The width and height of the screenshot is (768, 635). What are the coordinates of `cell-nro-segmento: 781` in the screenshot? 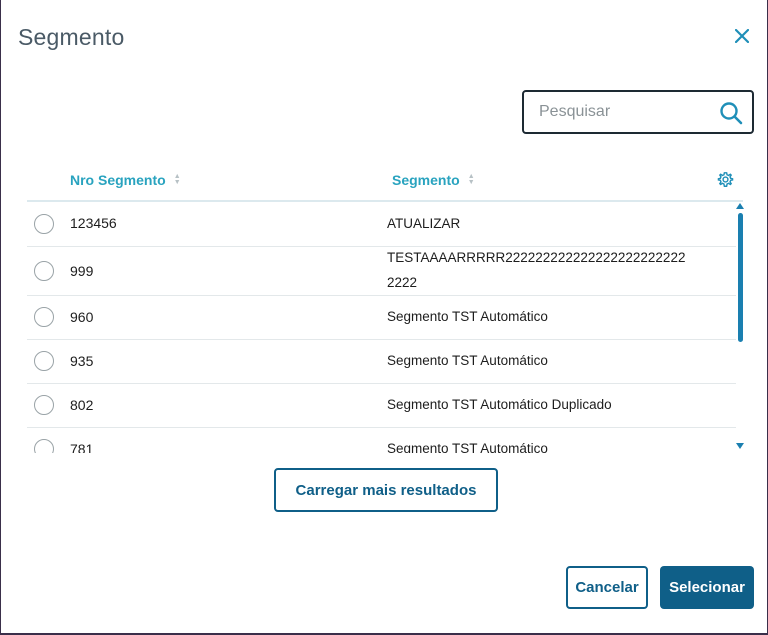 It's located at (82, 447).